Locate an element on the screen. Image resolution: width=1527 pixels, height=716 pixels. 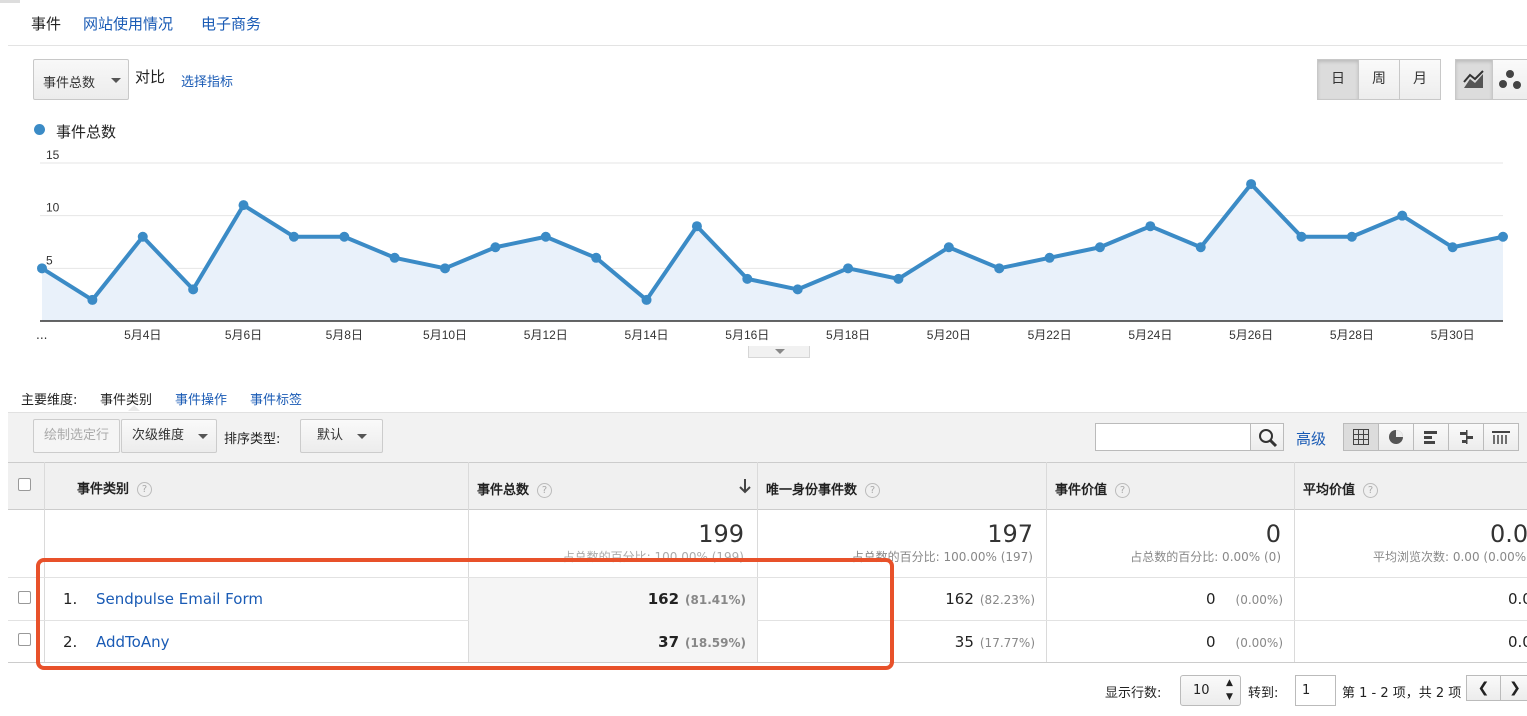
unique-events-sum: 197 is located at coordinates (1010, 534).